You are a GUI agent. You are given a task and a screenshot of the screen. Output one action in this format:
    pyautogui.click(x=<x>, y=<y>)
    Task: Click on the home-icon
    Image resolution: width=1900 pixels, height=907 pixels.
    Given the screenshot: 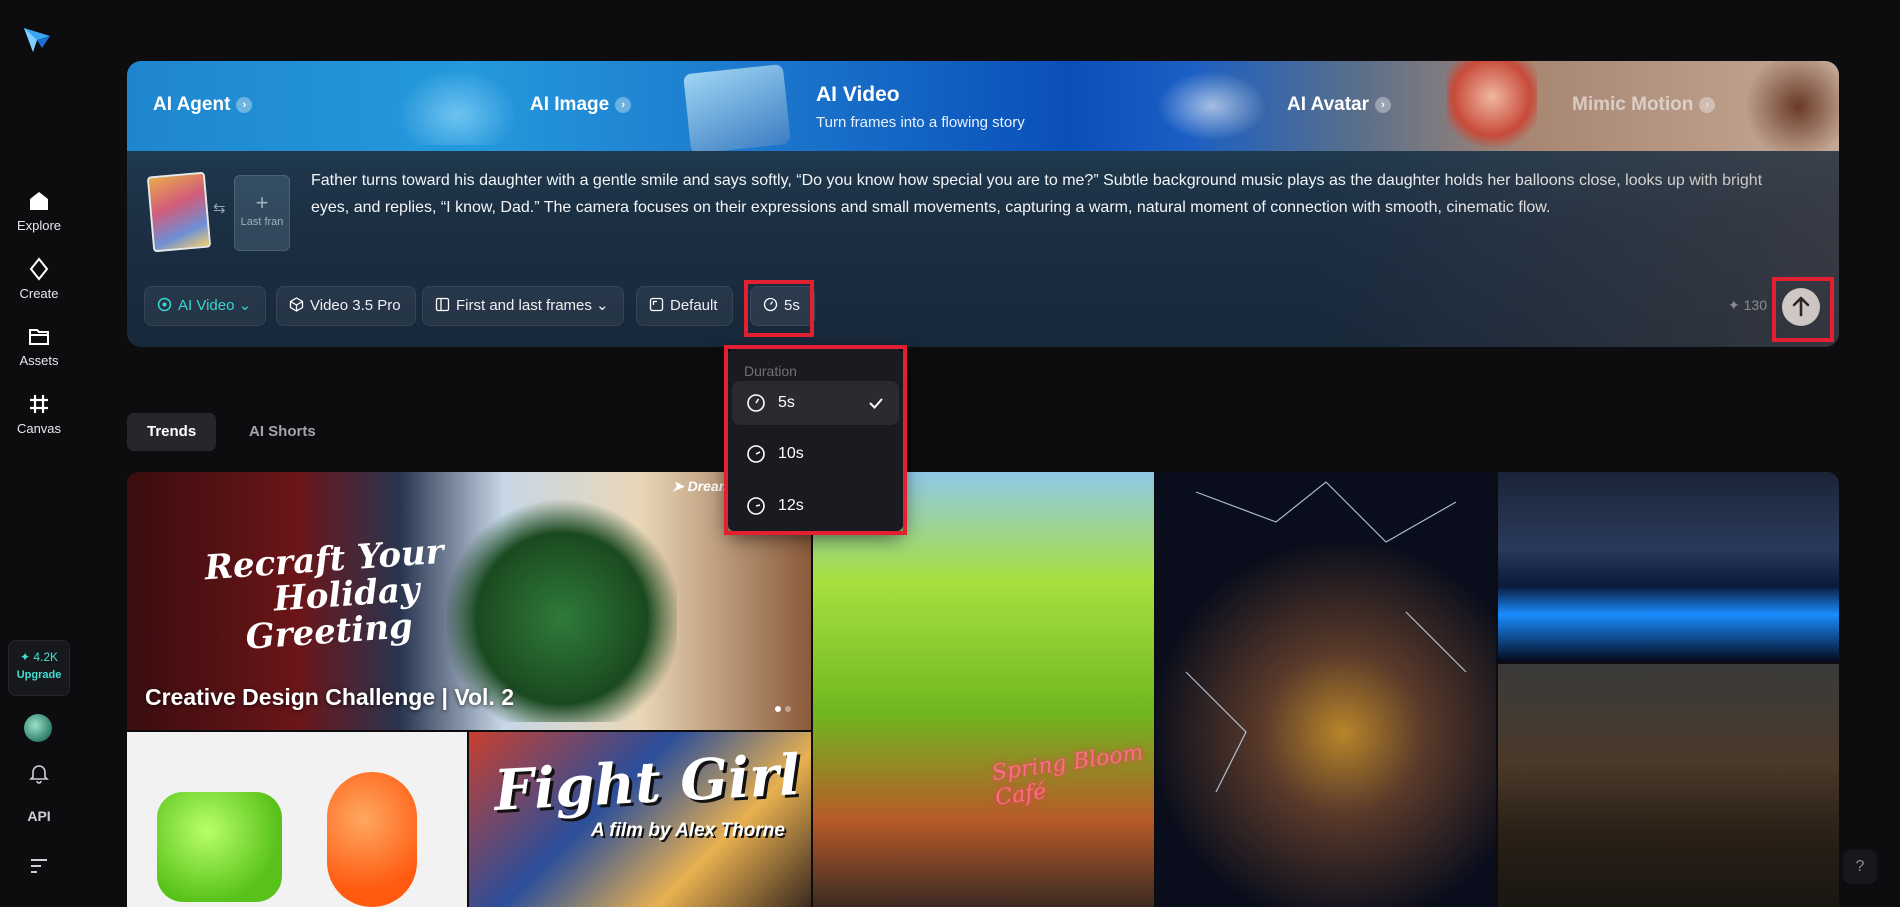 What is the action you would take?
    pyautogui.click(x=39, y=201)
    